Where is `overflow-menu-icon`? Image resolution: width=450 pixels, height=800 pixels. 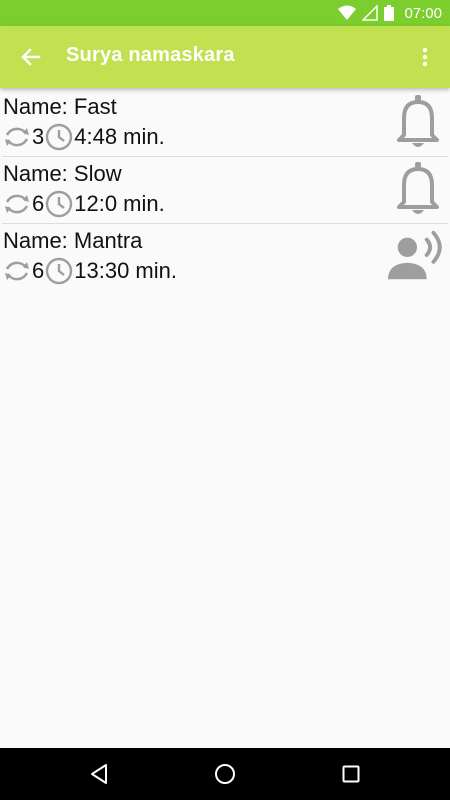 overflow-menu-icon is located at coordinates (425, 57).